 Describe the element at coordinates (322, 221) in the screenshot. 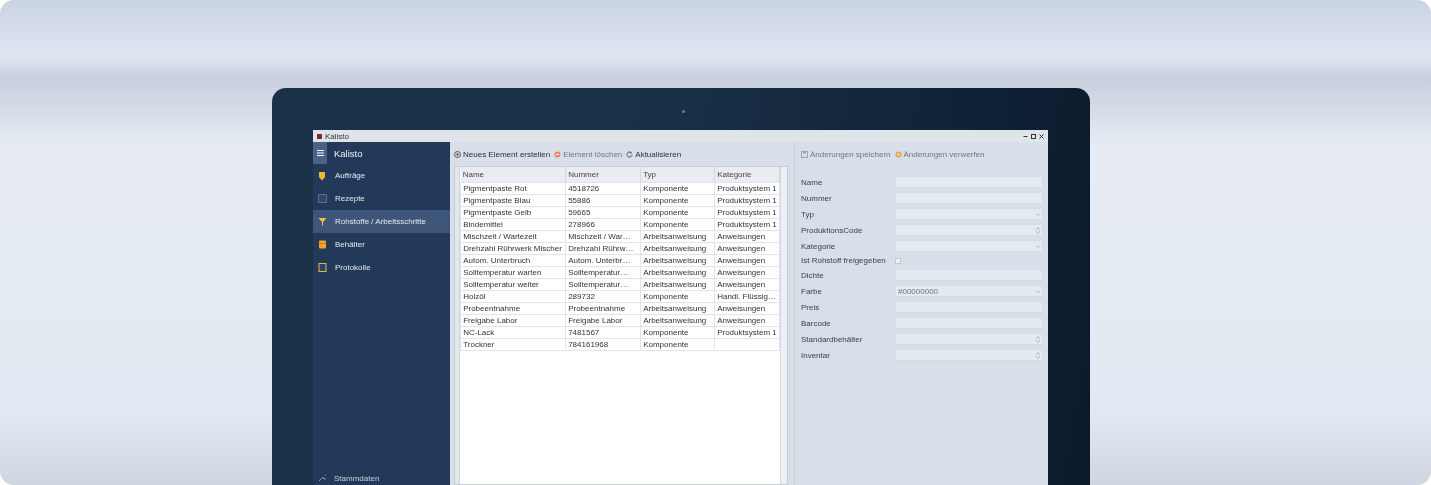

I see `funnel-icon` at that location.